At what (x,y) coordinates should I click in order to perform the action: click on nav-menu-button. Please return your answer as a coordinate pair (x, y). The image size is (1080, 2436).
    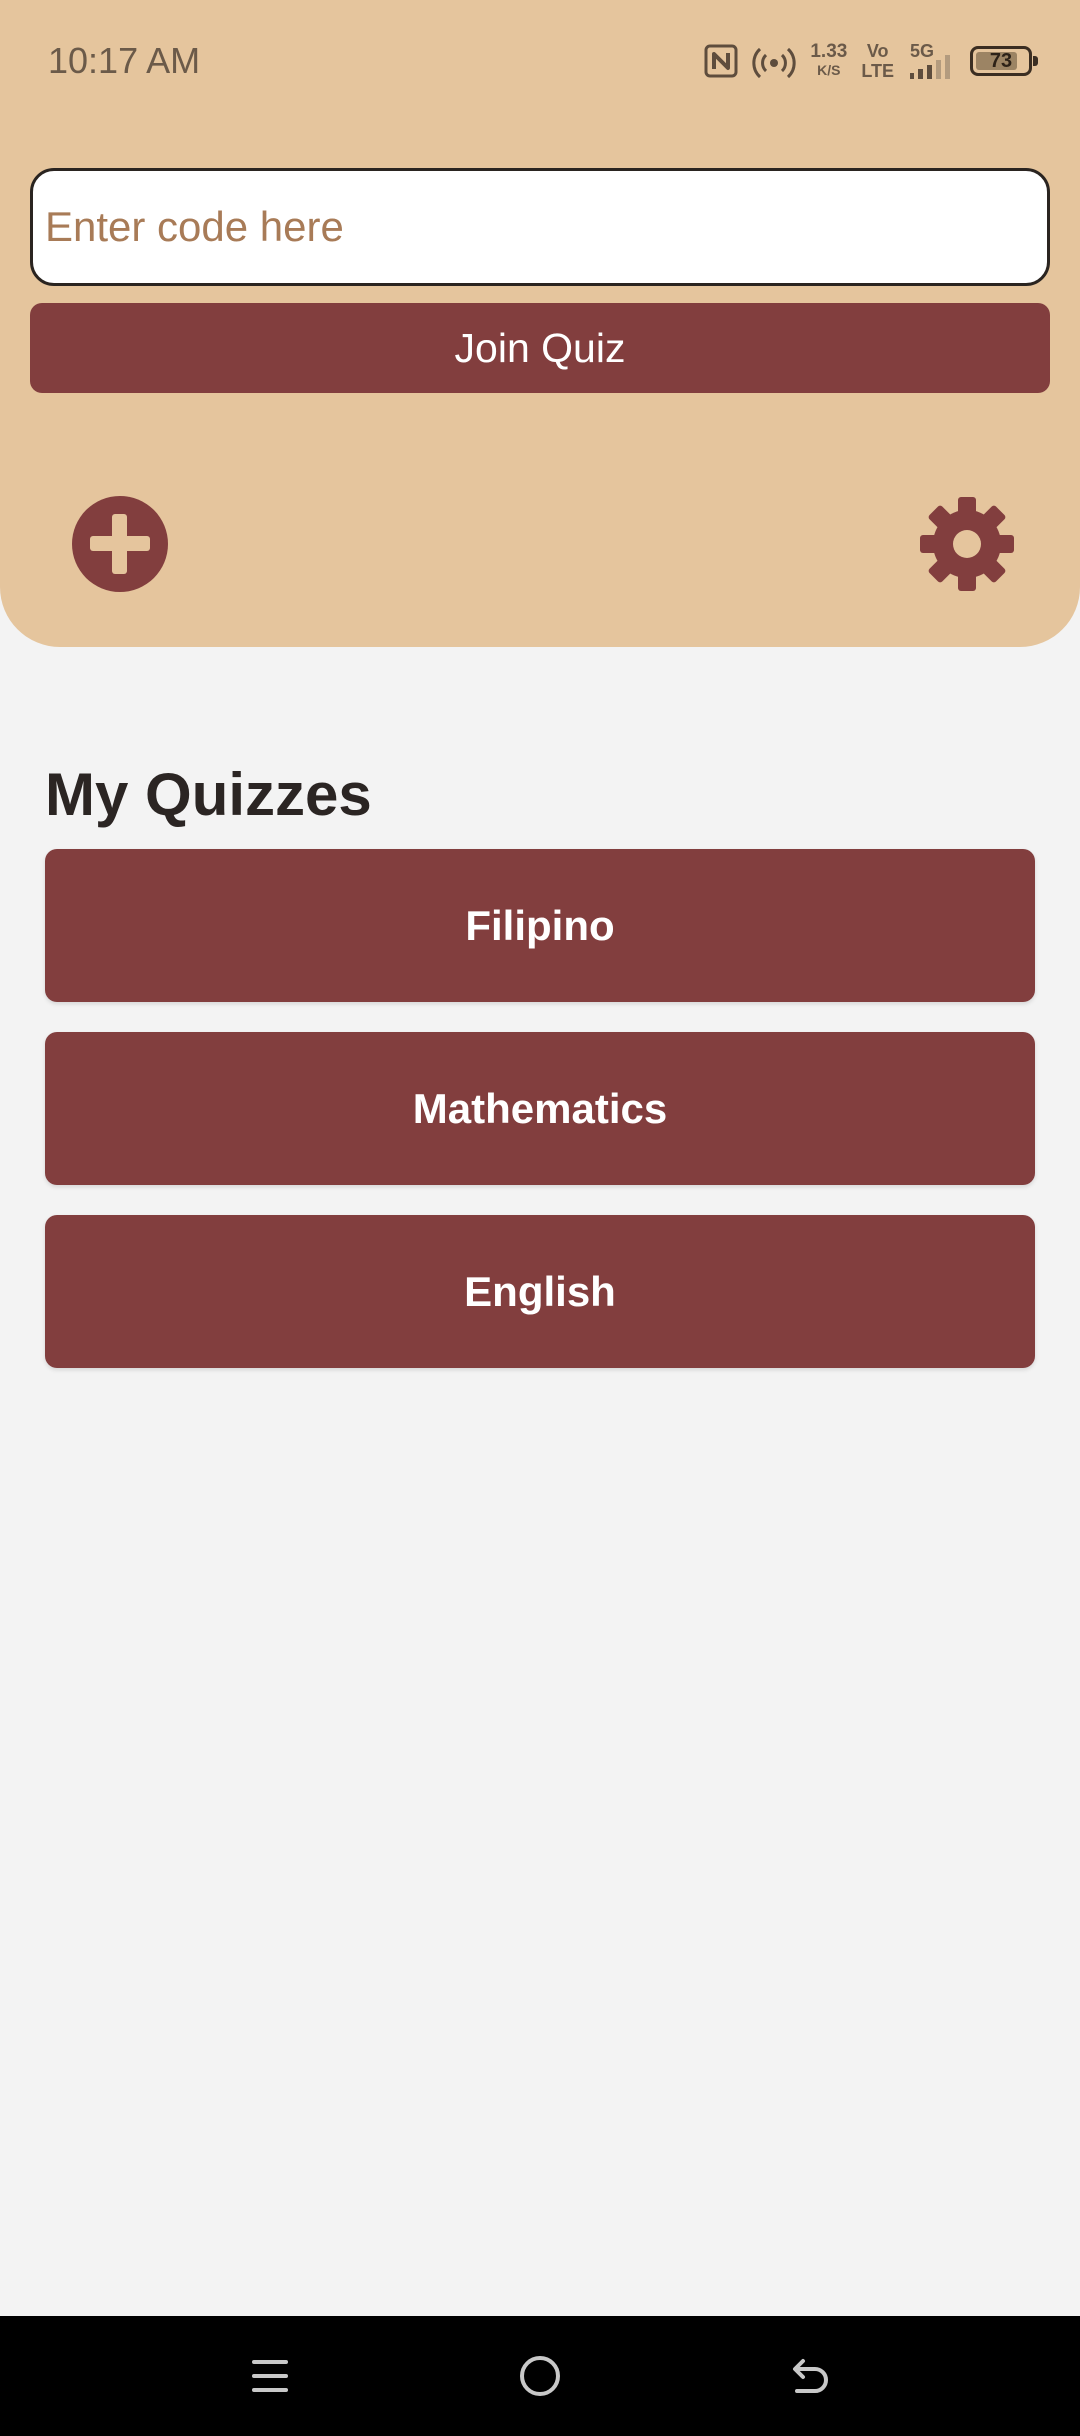
    Looking at the image, I should click on (270, 2376).